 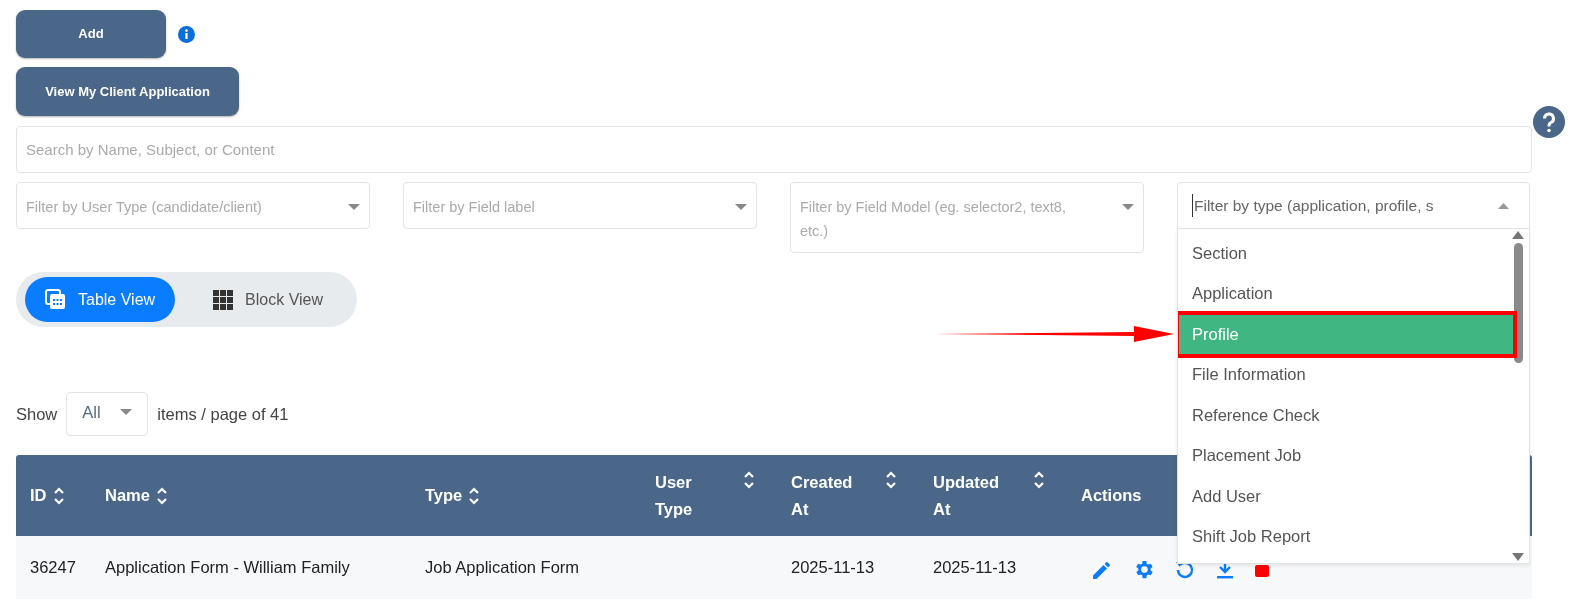 What do you see at coordinates (1346, 374) in the screenshot?
I see `dropdown-option: File Information` at bounding box center [1346, 374].